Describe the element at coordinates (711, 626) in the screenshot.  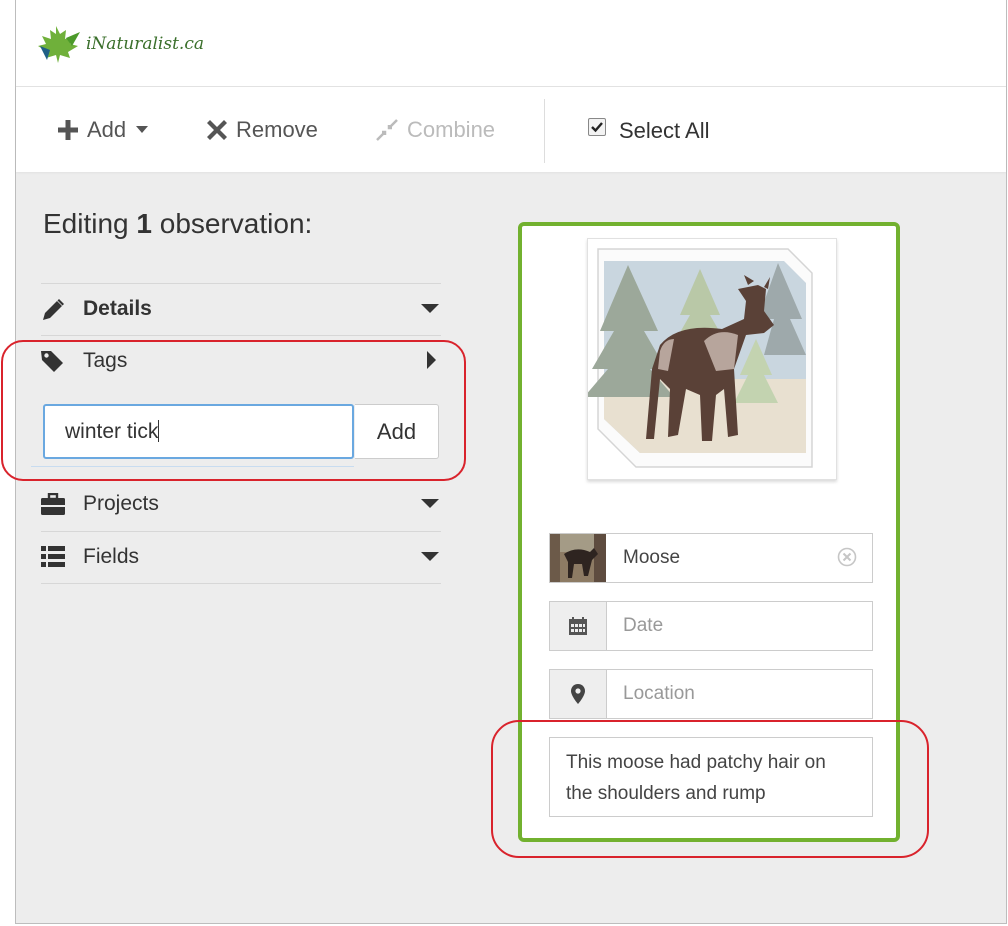
I see `date-field: Date` at that location.